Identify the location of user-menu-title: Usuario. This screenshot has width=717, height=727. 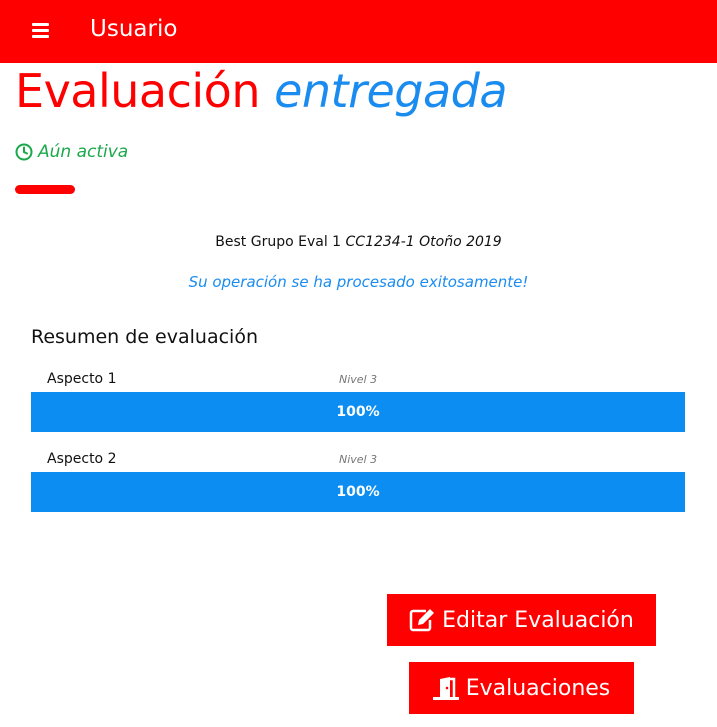
(133, 29).